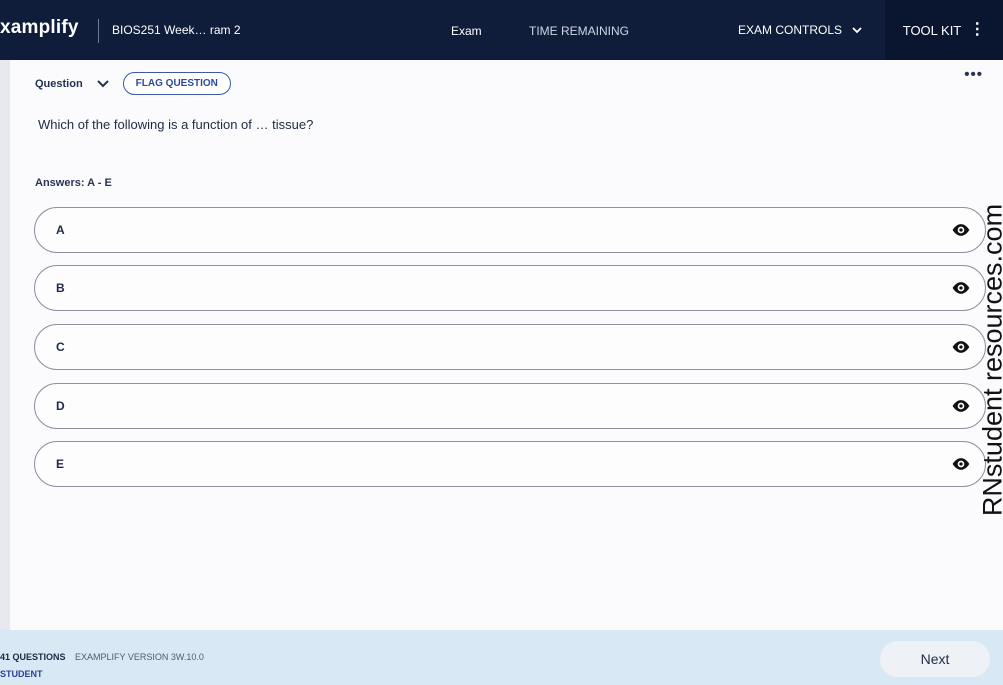 The width and height of the screenshot is (1003, 685). I want to click on question-chevron-icon, so click(102, 84).